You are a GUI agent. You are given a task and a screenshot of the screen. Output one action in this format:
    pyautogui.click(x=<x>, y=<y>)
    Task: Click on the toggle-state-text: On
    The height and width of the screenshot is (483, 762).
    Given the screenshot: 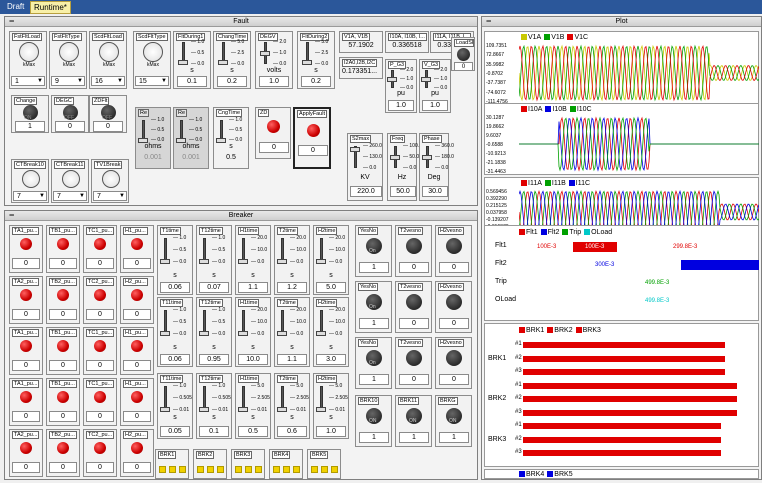 What is the action you would take?
    pyautogui.click(x=372, y=251)
    